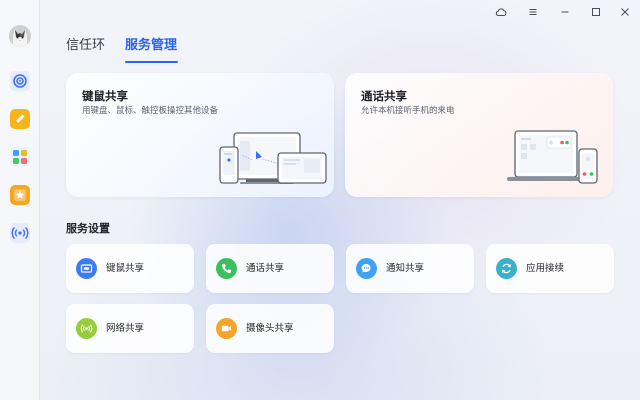 The width and height of the screenshot is (640, 400). I want to click on active-tab-indicator, so click(151, 62).